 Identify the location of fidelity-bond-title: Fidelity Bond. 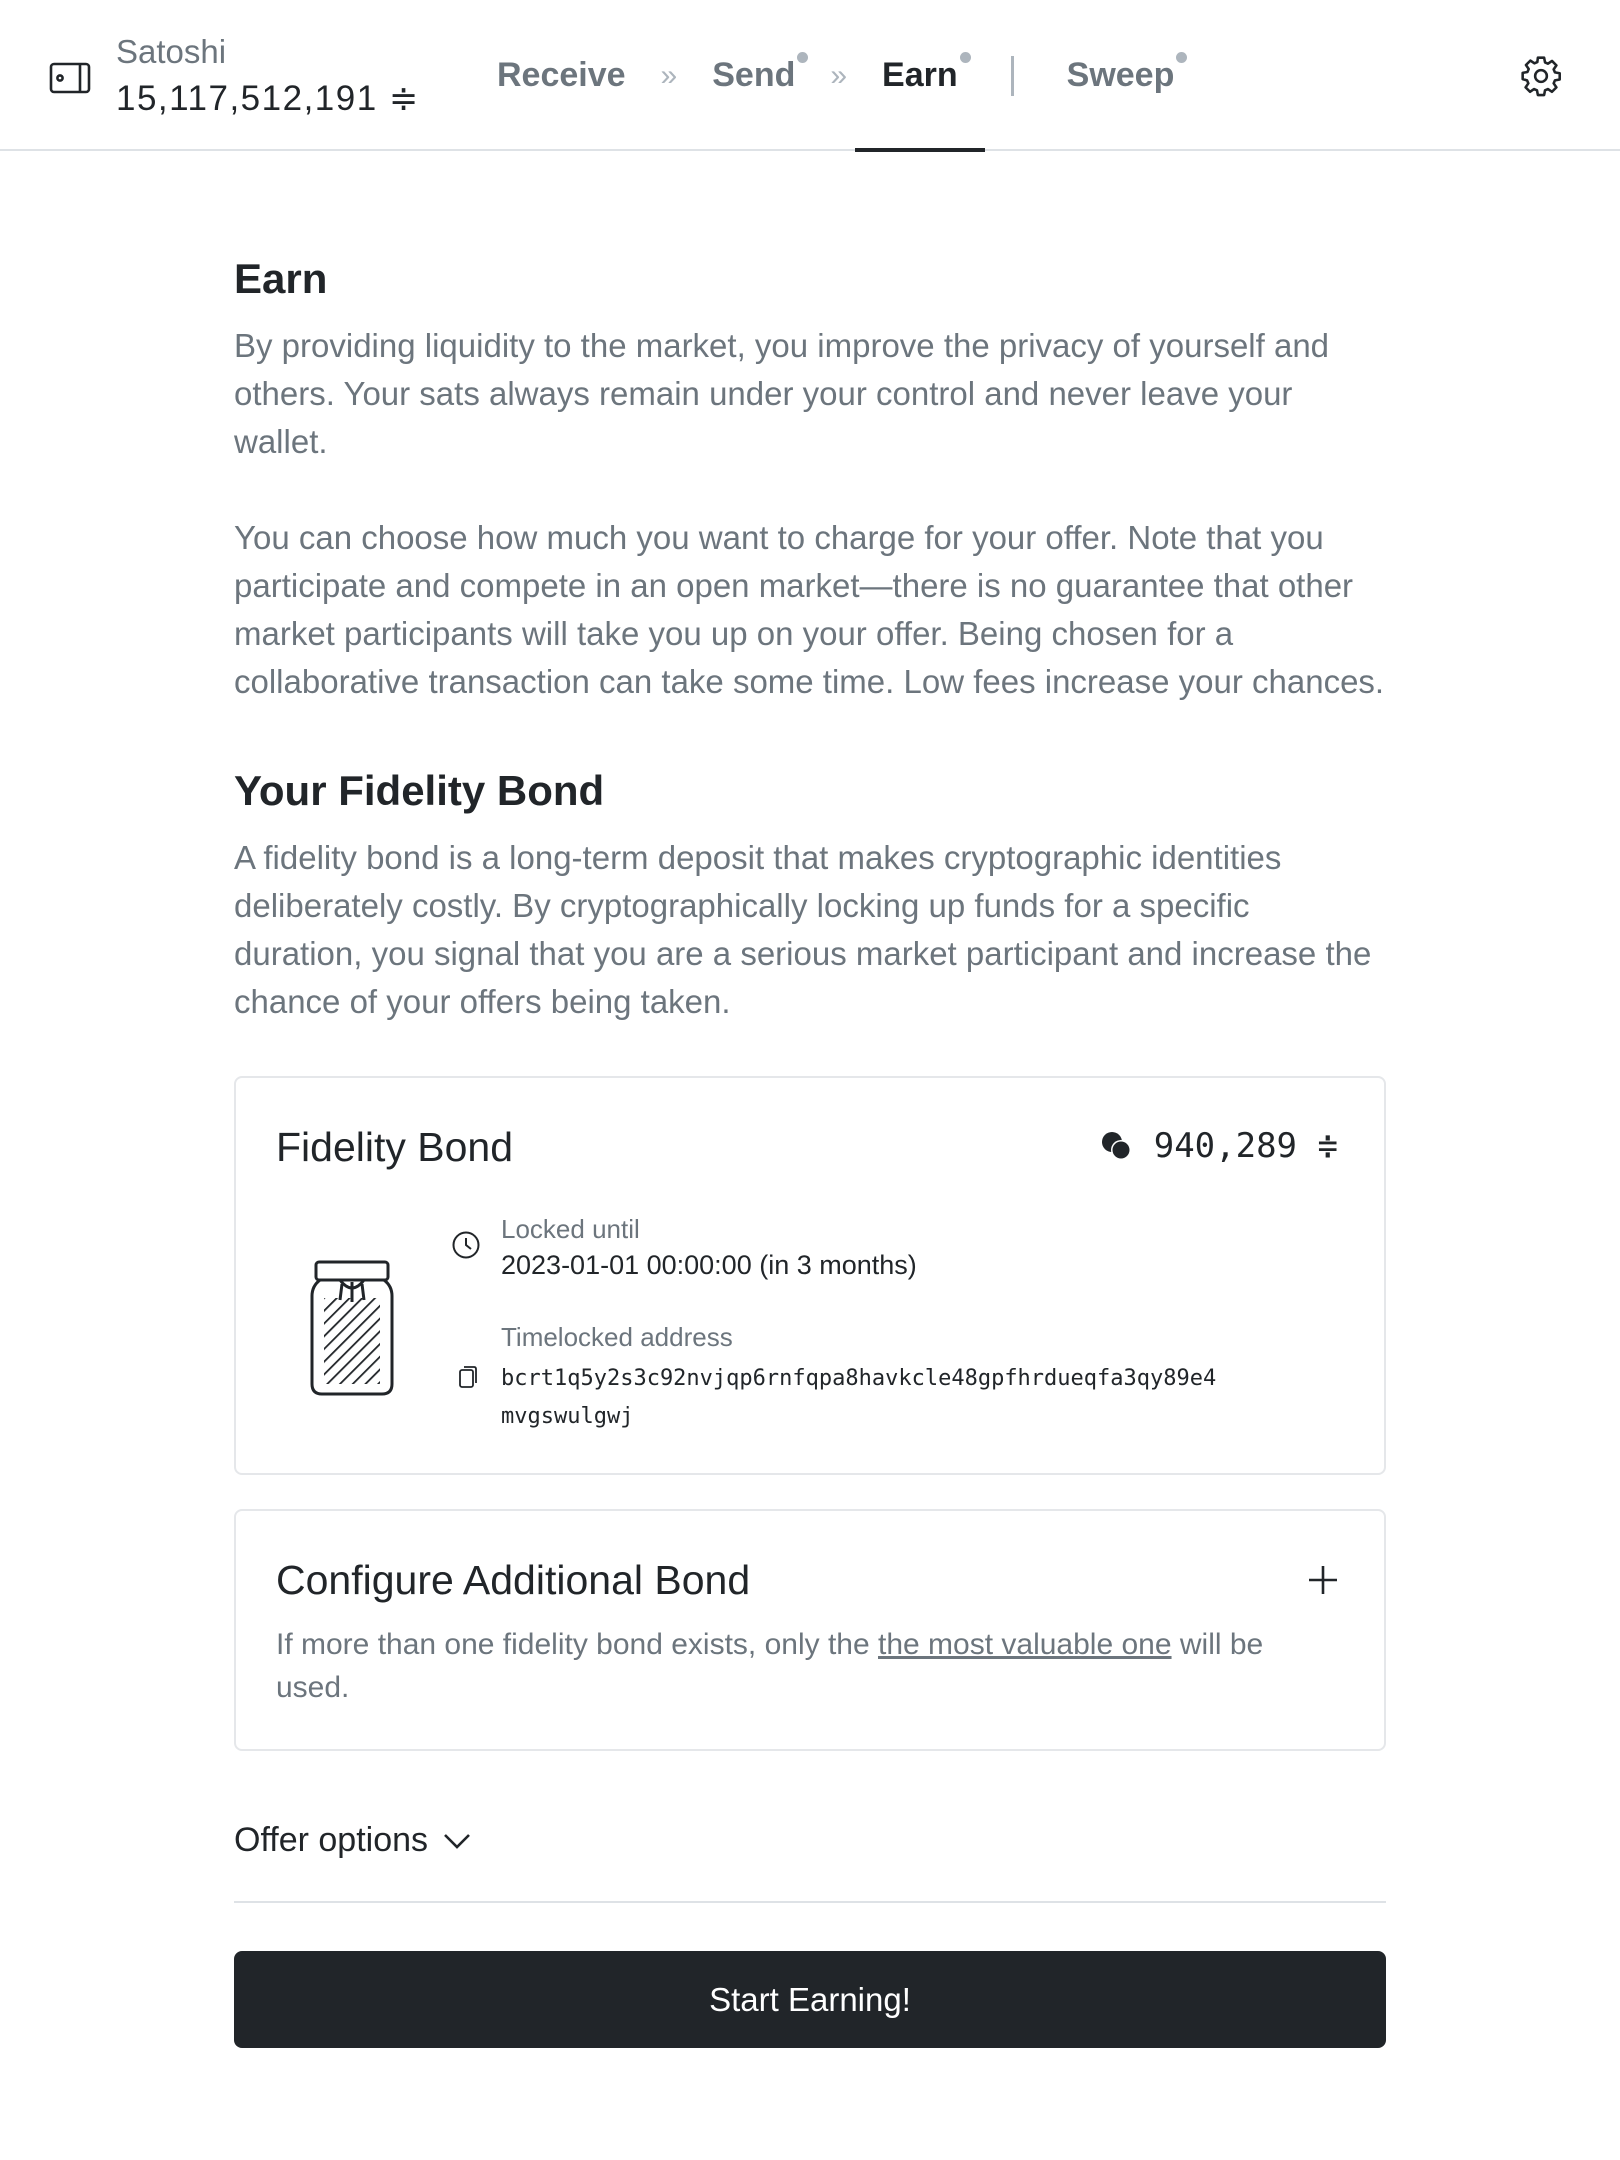
(395, 1147).